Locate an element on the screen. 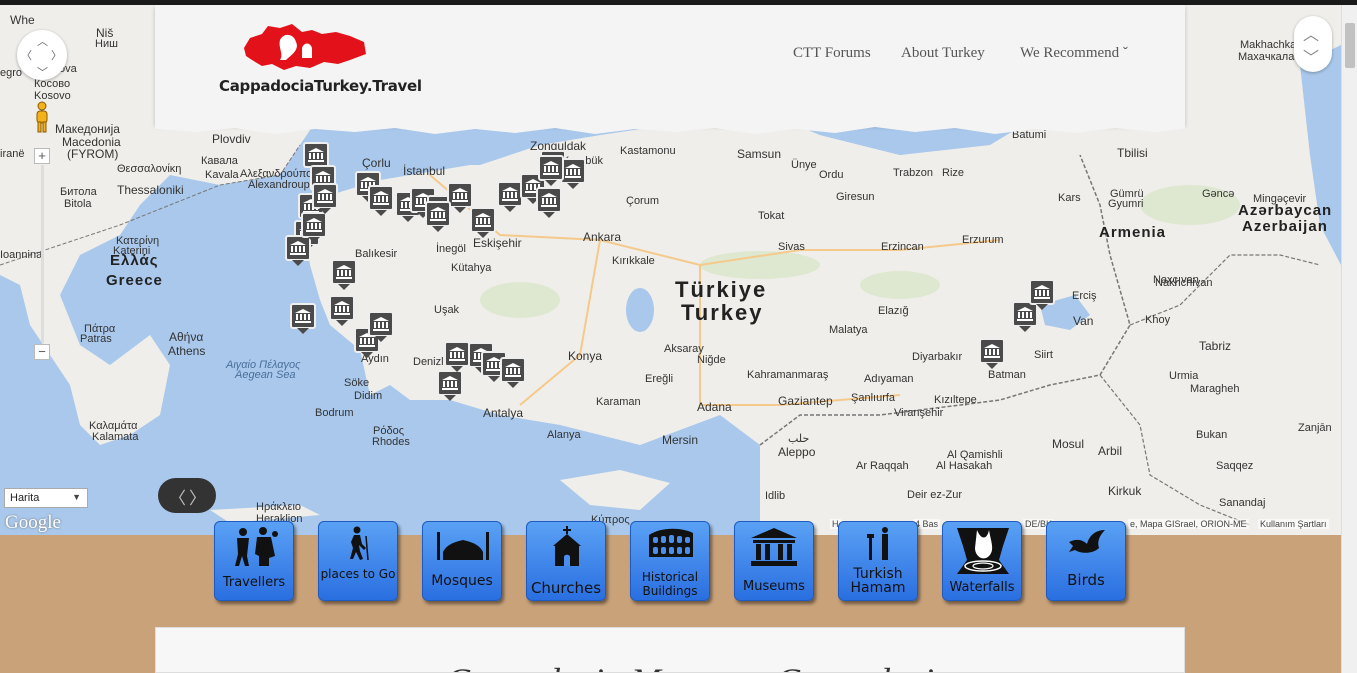  map-label: Greece is located at coordinates (134, 280).